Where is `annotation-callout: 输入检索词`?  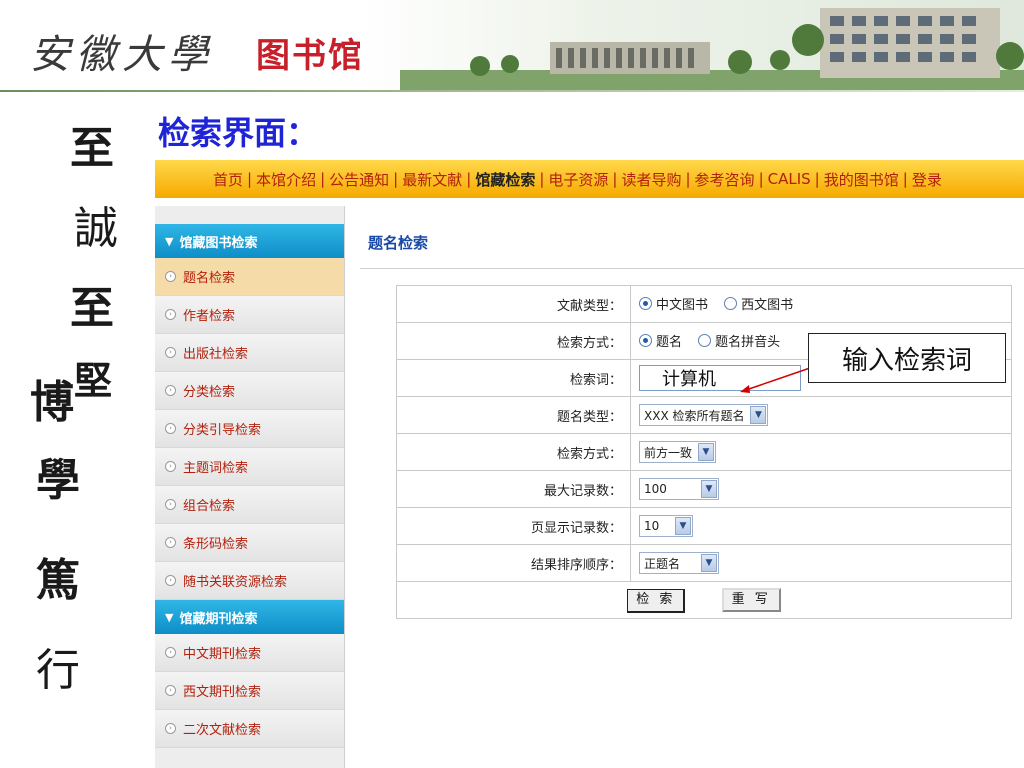 annotation-callout: 输入检索词 is located at coordinates (907, 358).